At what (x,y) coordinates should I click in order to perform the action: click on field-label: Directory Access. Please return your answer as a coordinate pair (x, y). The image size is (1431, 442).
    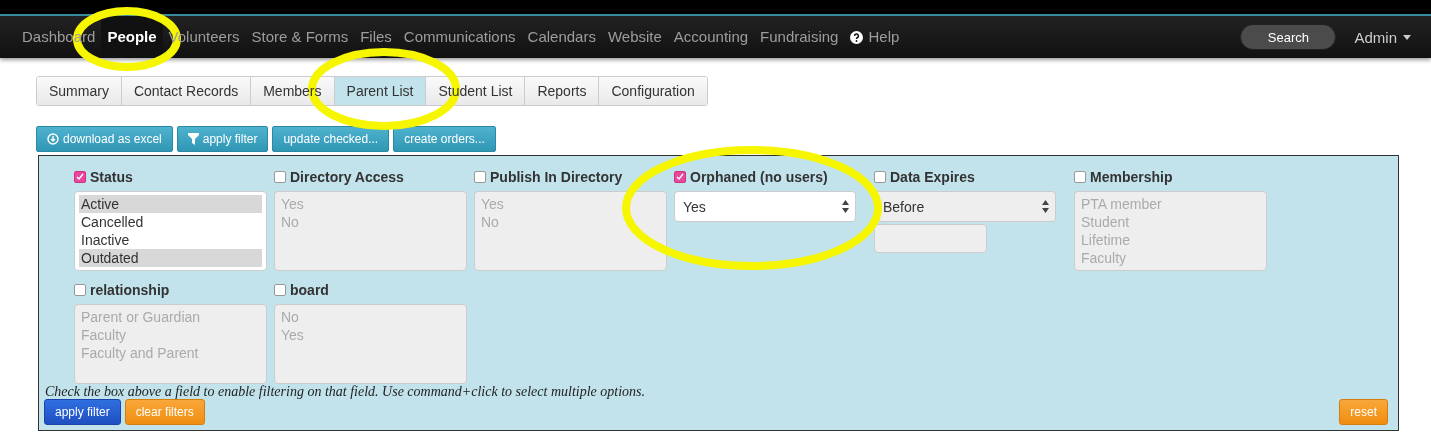
    Looking at the image, I should click on (347, 177).